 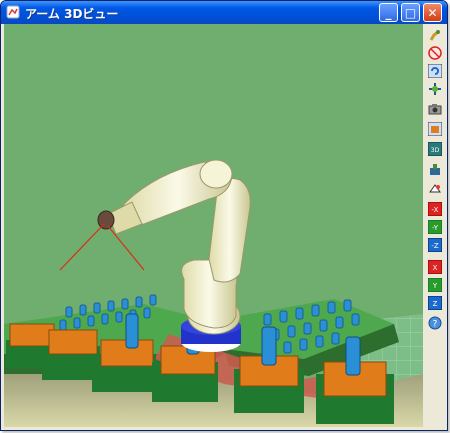 What do you see at coordinates (435, 35) in the screenshot?
I see `robot-arm-icon` at bounding box center [435, 35].